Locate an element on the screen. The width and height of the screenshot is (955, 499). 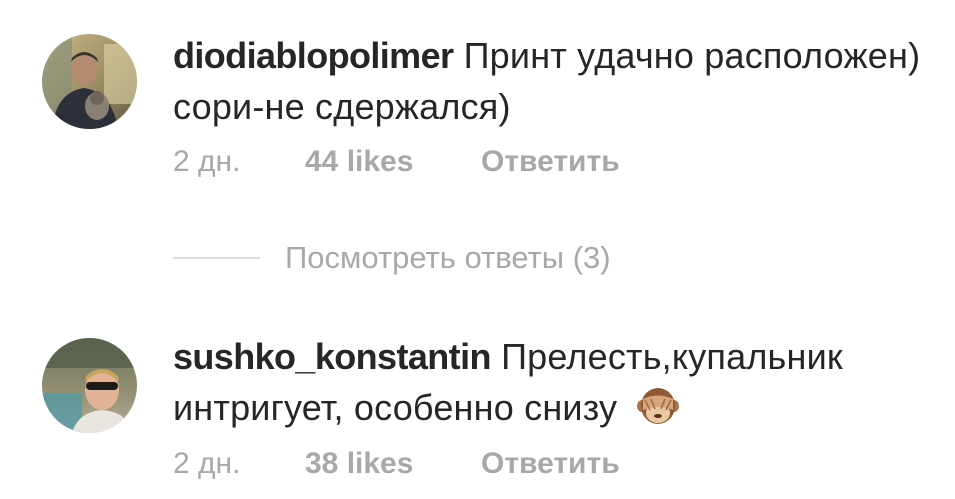
view-replies-label: Посмотреть ответы (3) is located at coordinates (448, 258).